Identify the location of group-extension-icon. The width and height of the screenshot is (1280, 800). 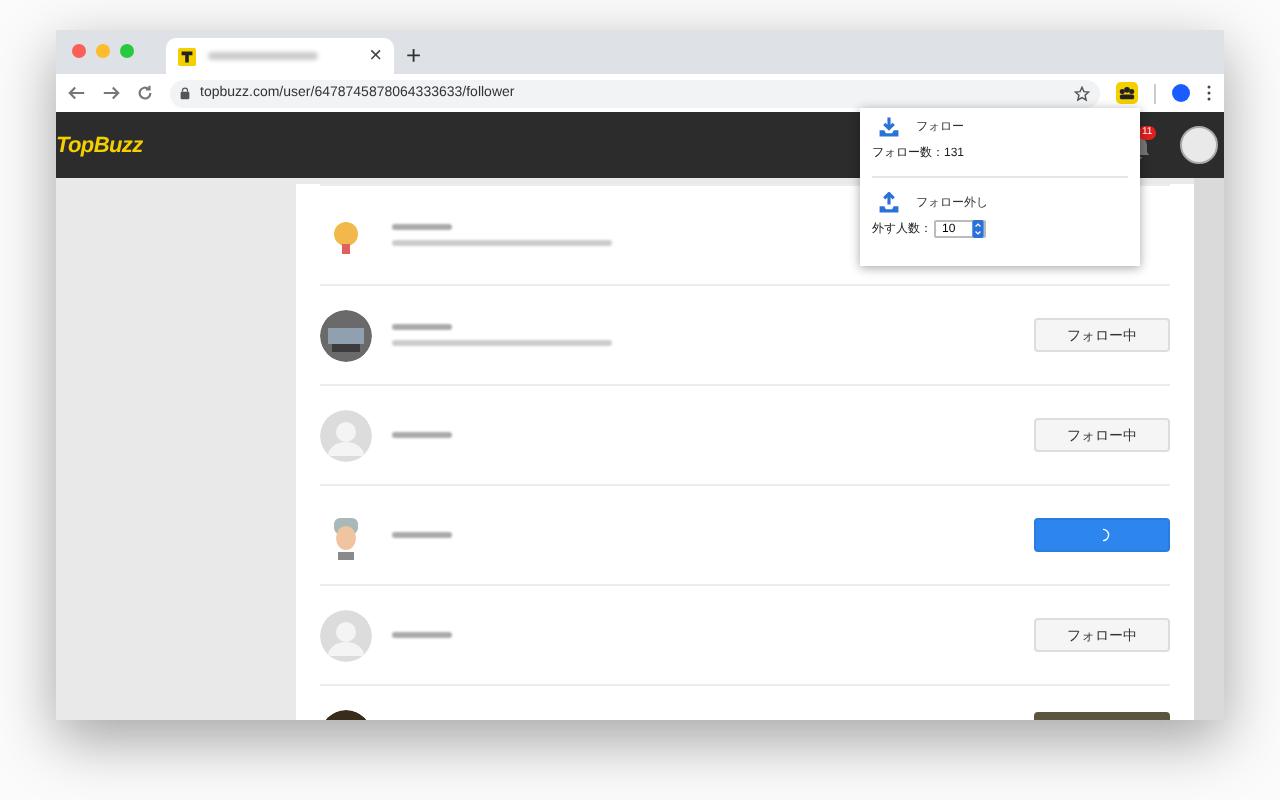
(1127, 93).